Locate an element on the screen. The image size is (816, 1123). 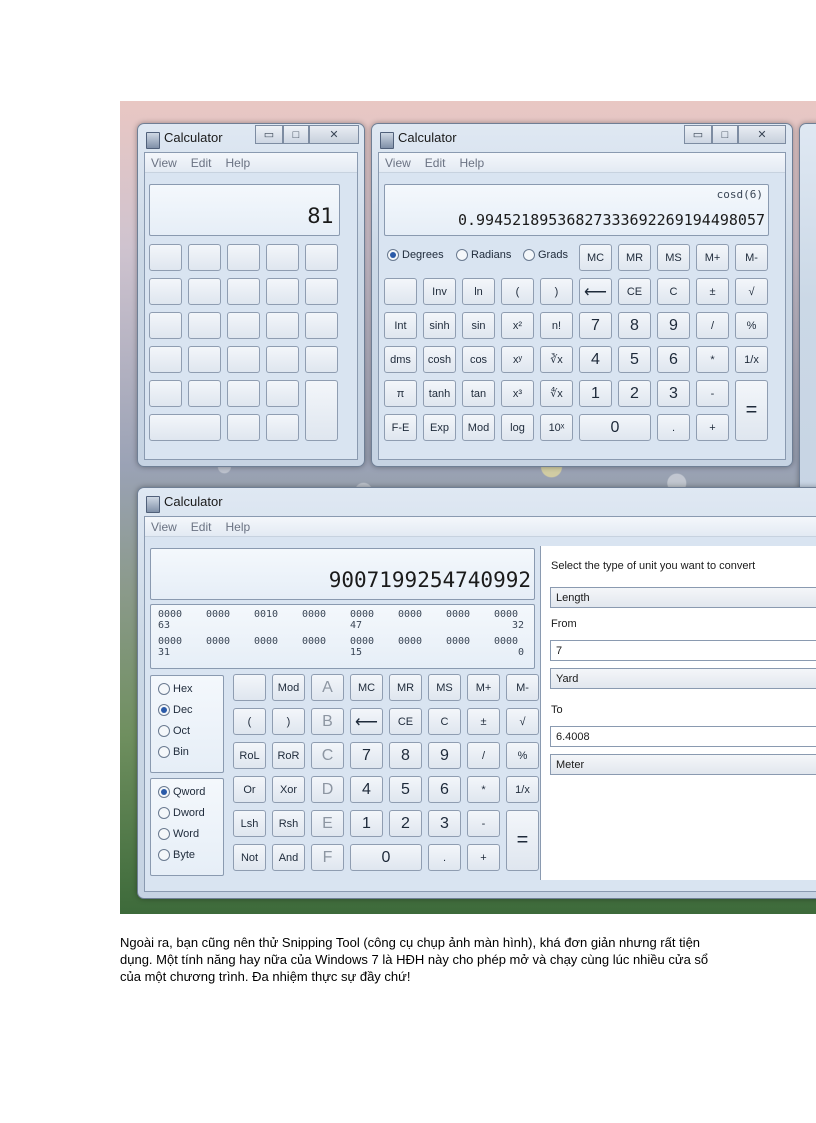
f-button: F is located at coordinates (327, 857).